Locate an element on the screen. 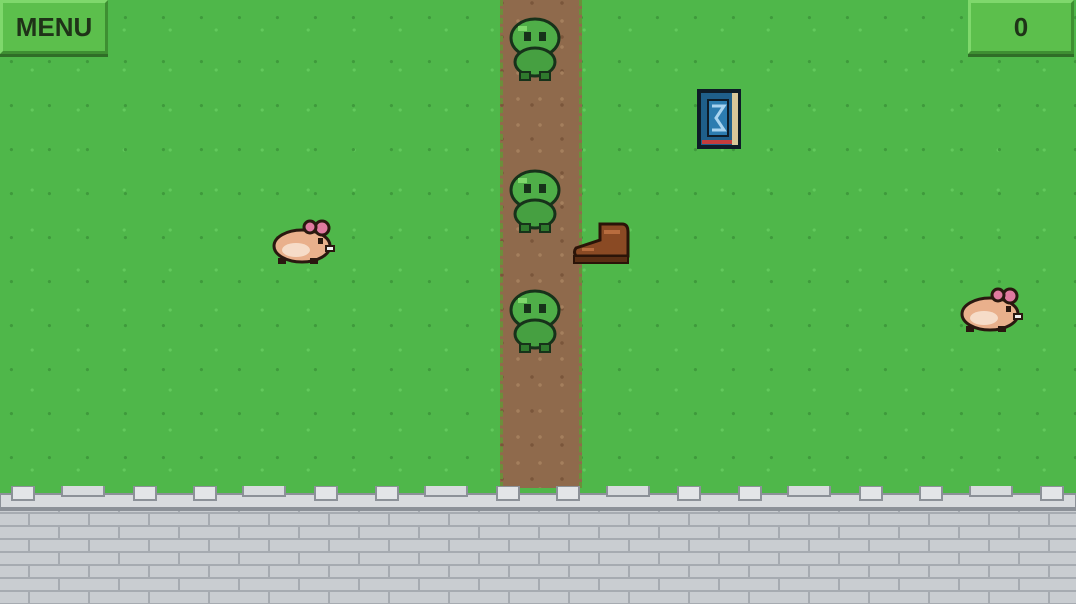  leather-boot-item is located at coordinates (601, 243).